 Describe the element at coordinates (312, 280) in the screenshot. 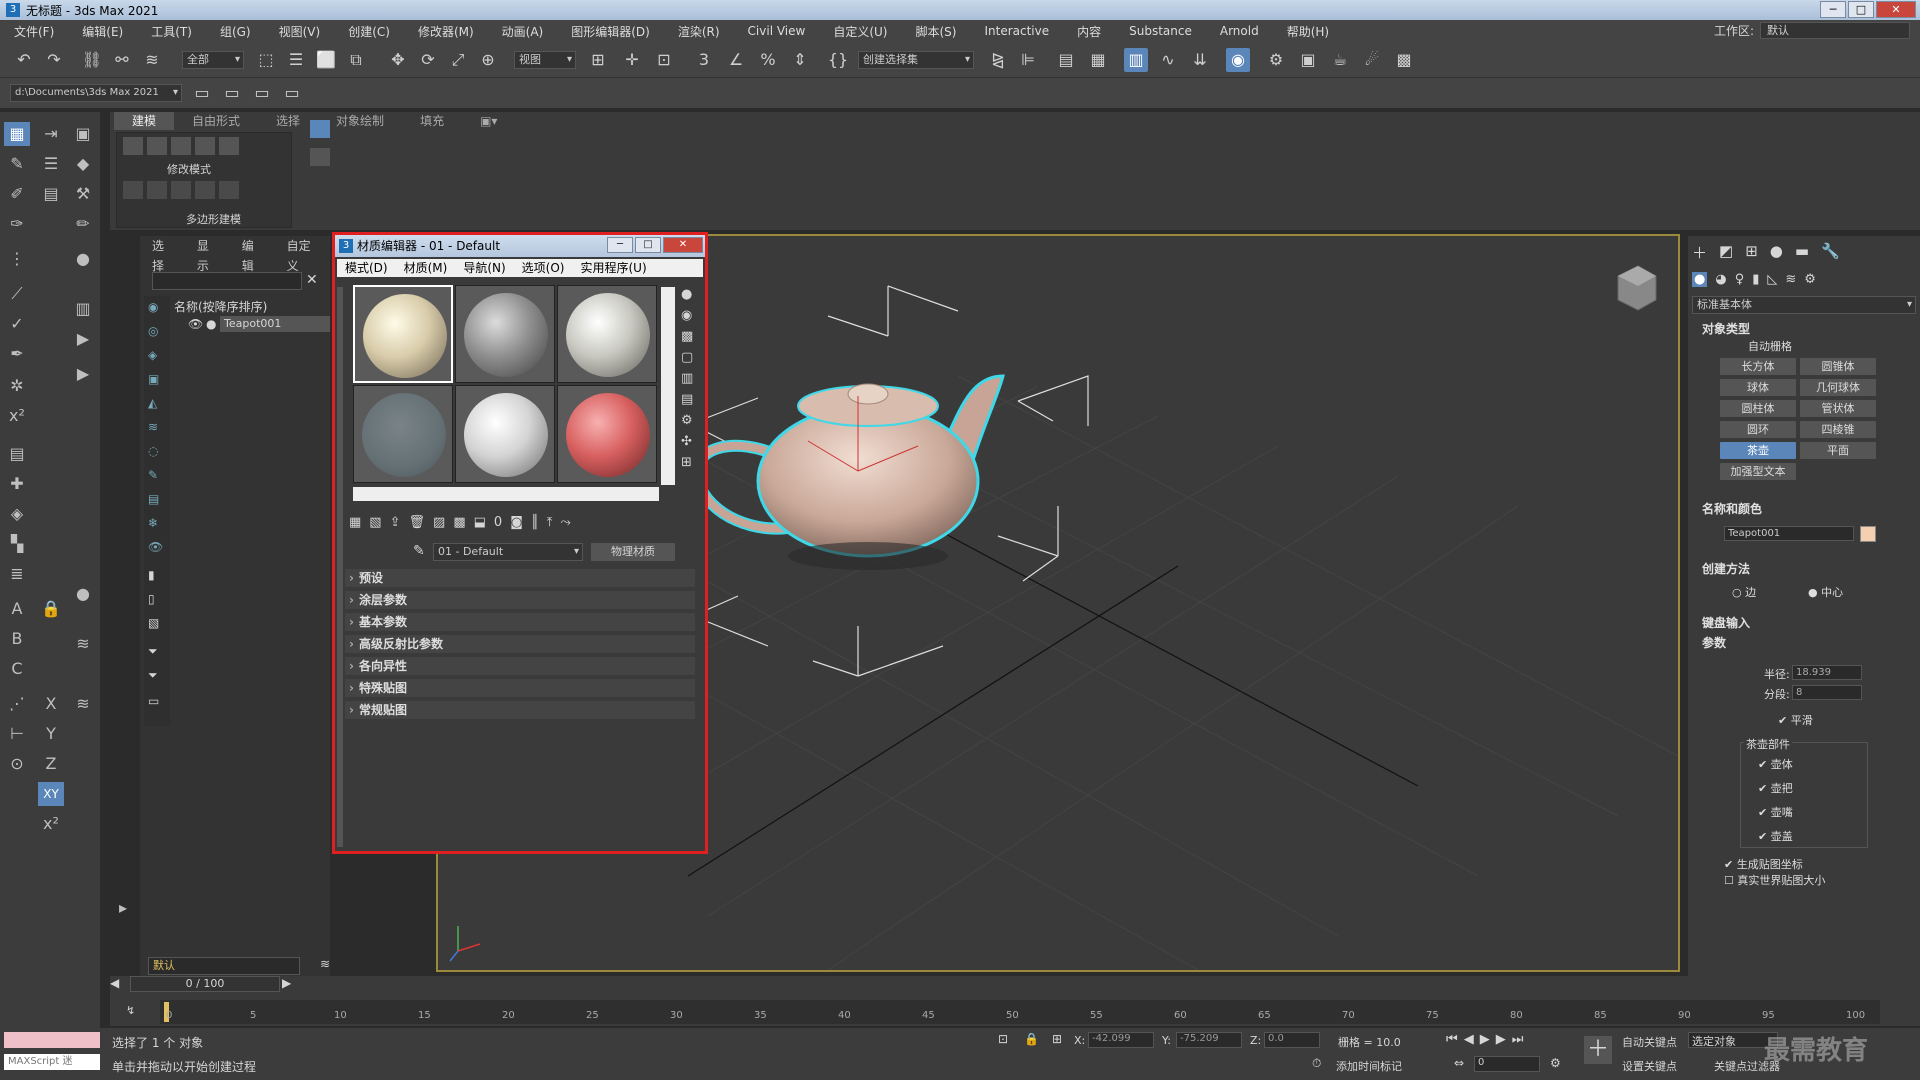

I see `clear-search-icon: ✕` at that location.